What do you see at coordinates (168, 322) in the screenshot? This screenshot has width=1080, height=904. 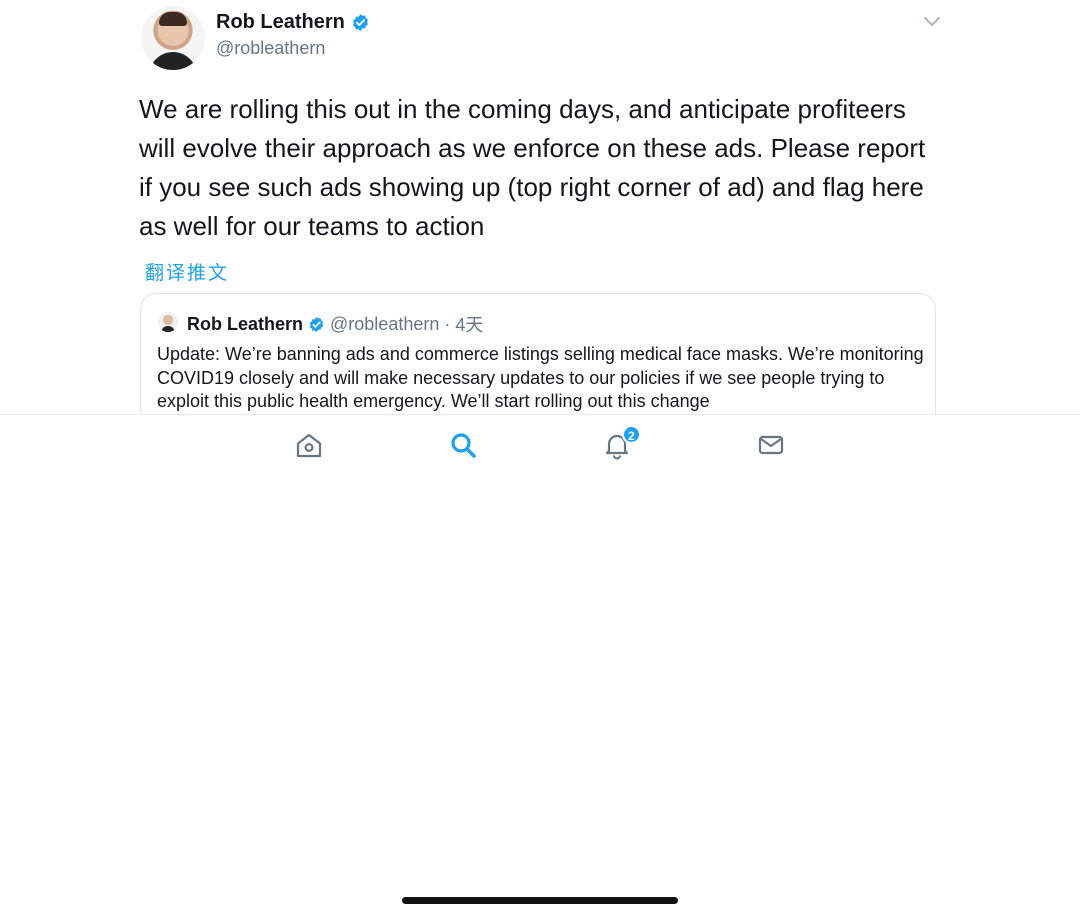 I see `quoted-author-avatar` at bounding box center [168, 322].